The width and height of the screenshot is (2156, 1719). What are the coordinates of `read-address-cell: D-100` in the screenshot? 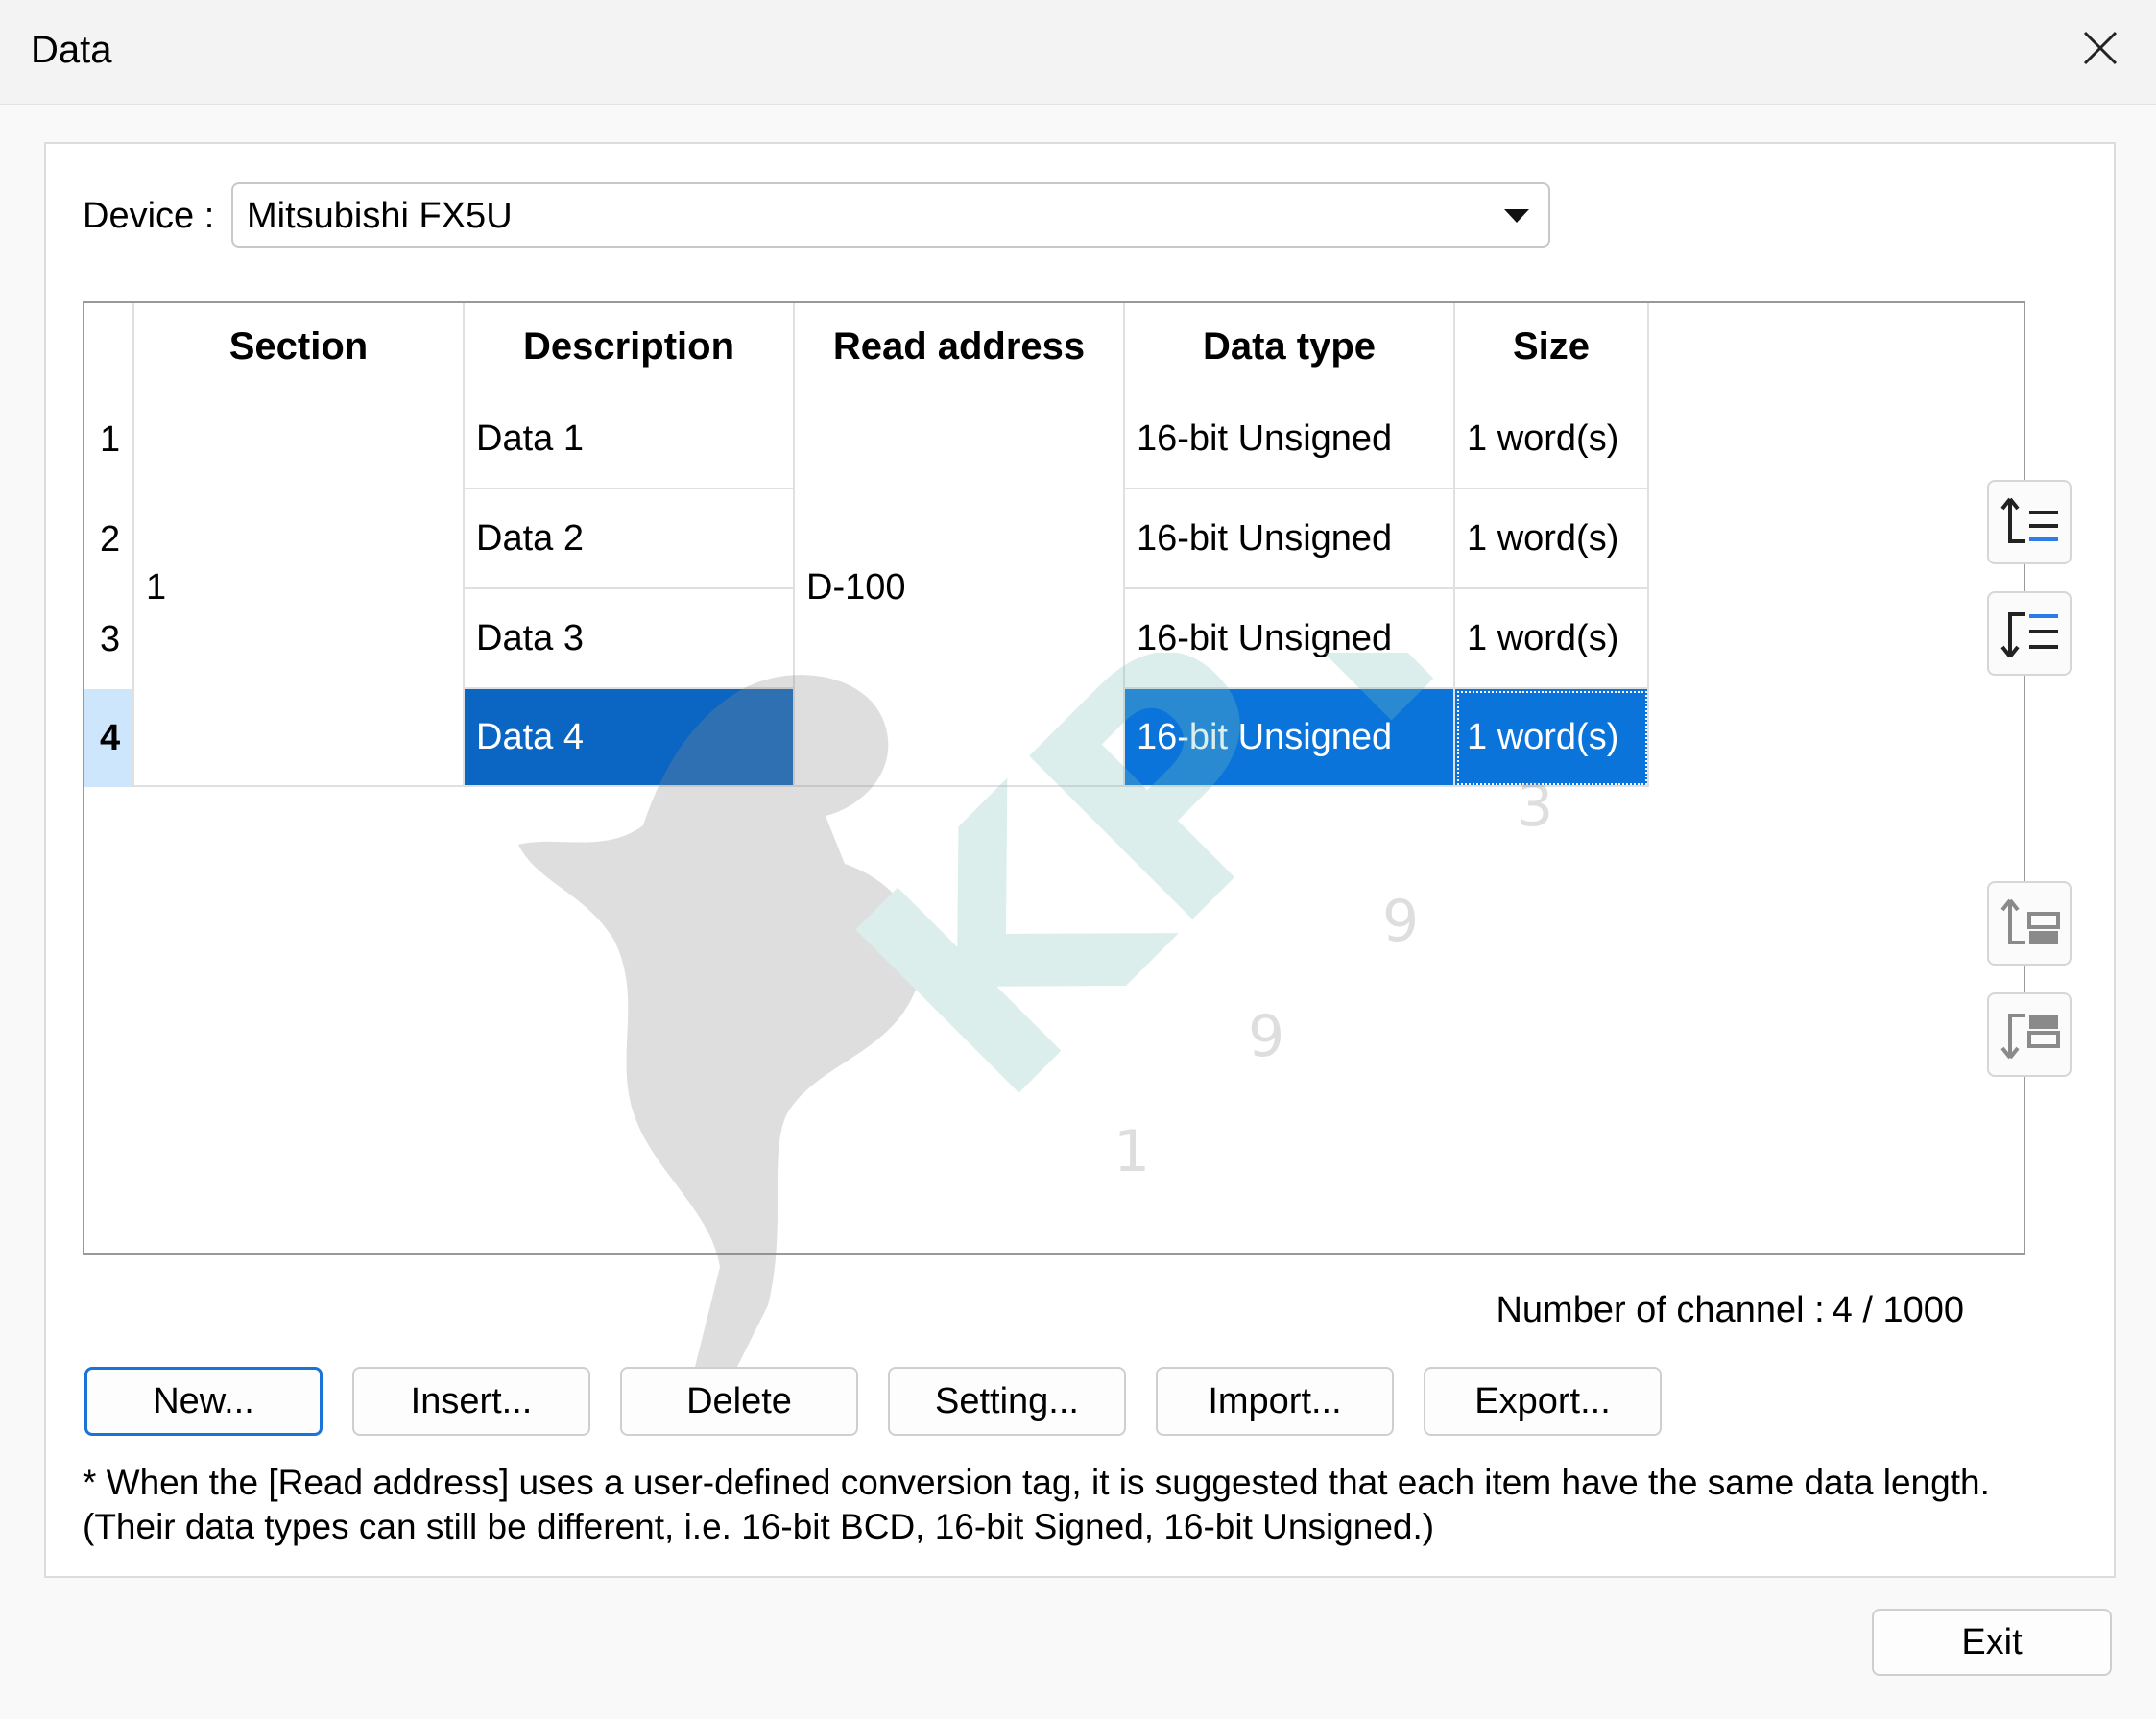 It's located at (960, 588).